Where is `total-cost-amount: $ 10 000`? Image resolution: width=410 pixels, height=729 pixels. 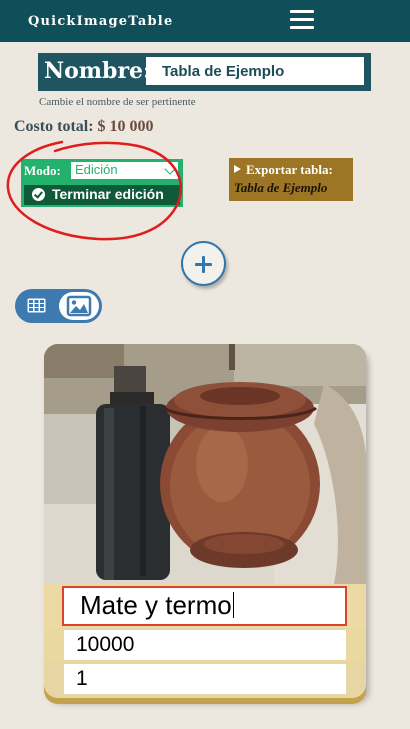
total-cost-amount: $ 10 000 is located at coordinates (125, 126).